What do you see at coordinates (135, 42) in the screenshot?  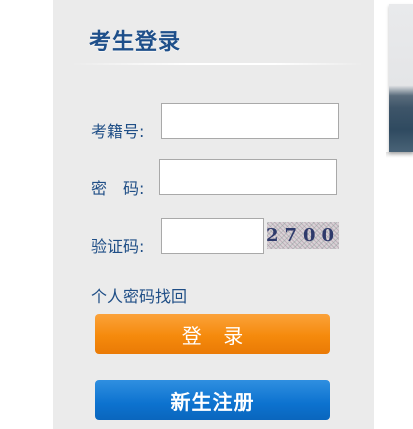 I see `panel-title: 考生登录` at bounding box center [135, 42].